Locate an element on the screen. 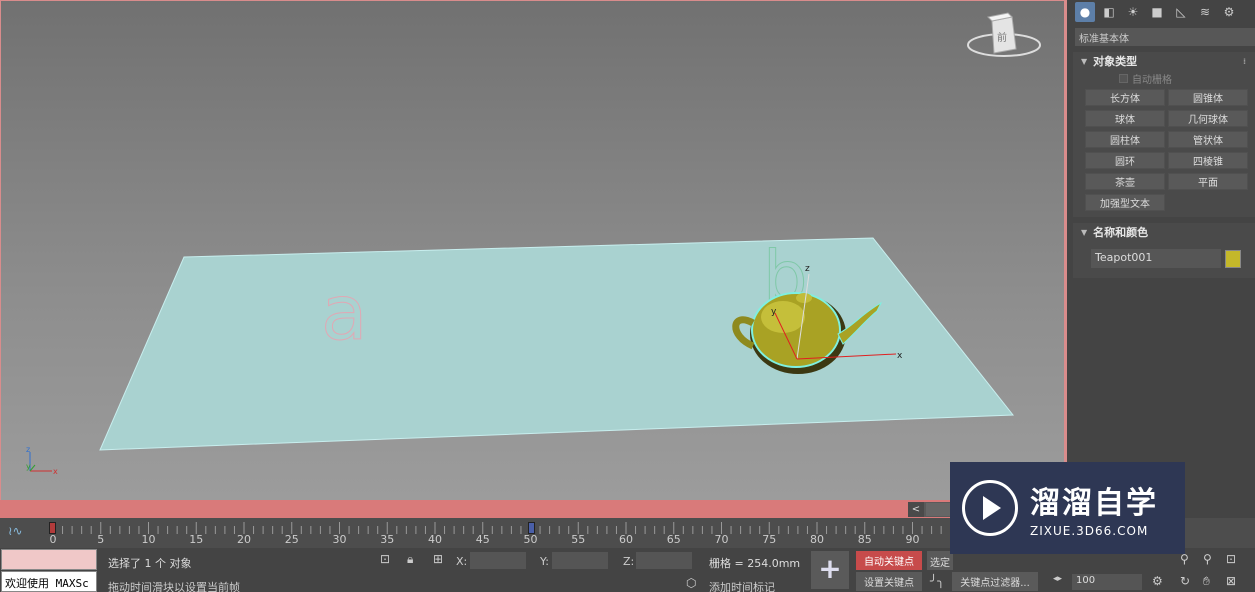  timeline-track: 0 5 10 15 20 25 30 35 40 45 50 55 60 65 70 75 80 85 90 is located at coordinates (500, 533).